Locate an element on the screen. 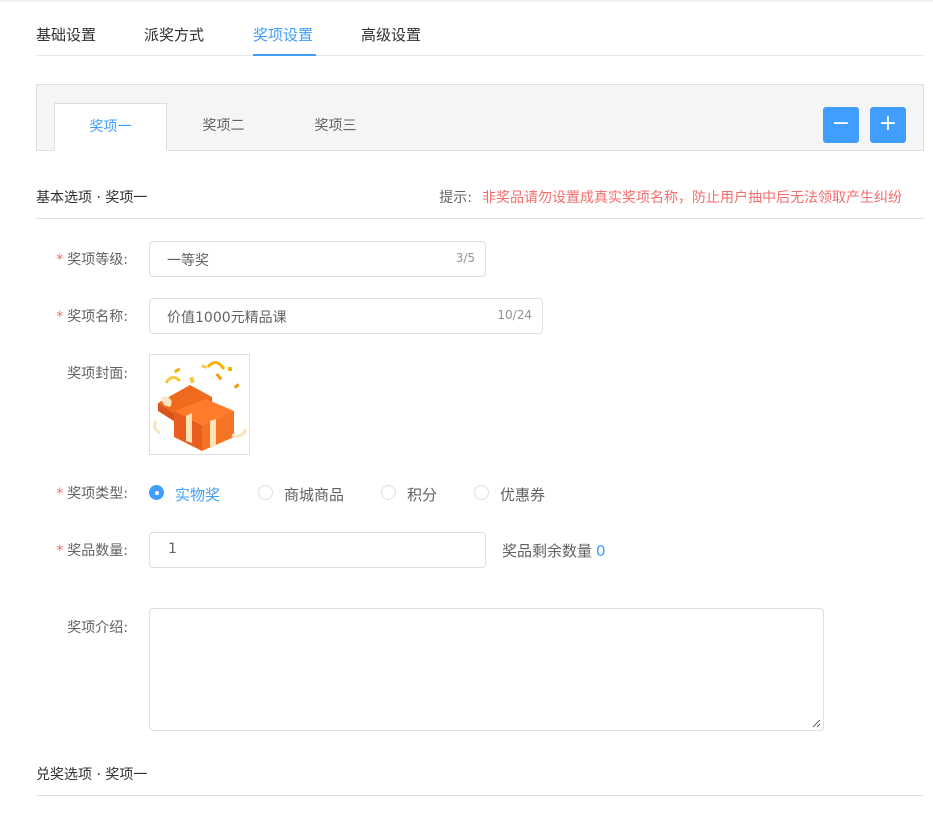  award-tab-2: 奖项二 is located at coordinates (223, 127).